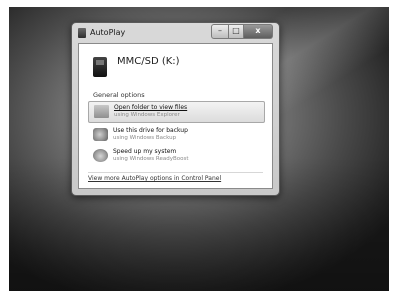 Image resolution: width=396 pixels, height=295 pixels. Describe the element at coordinates (100, 155) in the screenshot. I see `readyboost-icon` at that location.